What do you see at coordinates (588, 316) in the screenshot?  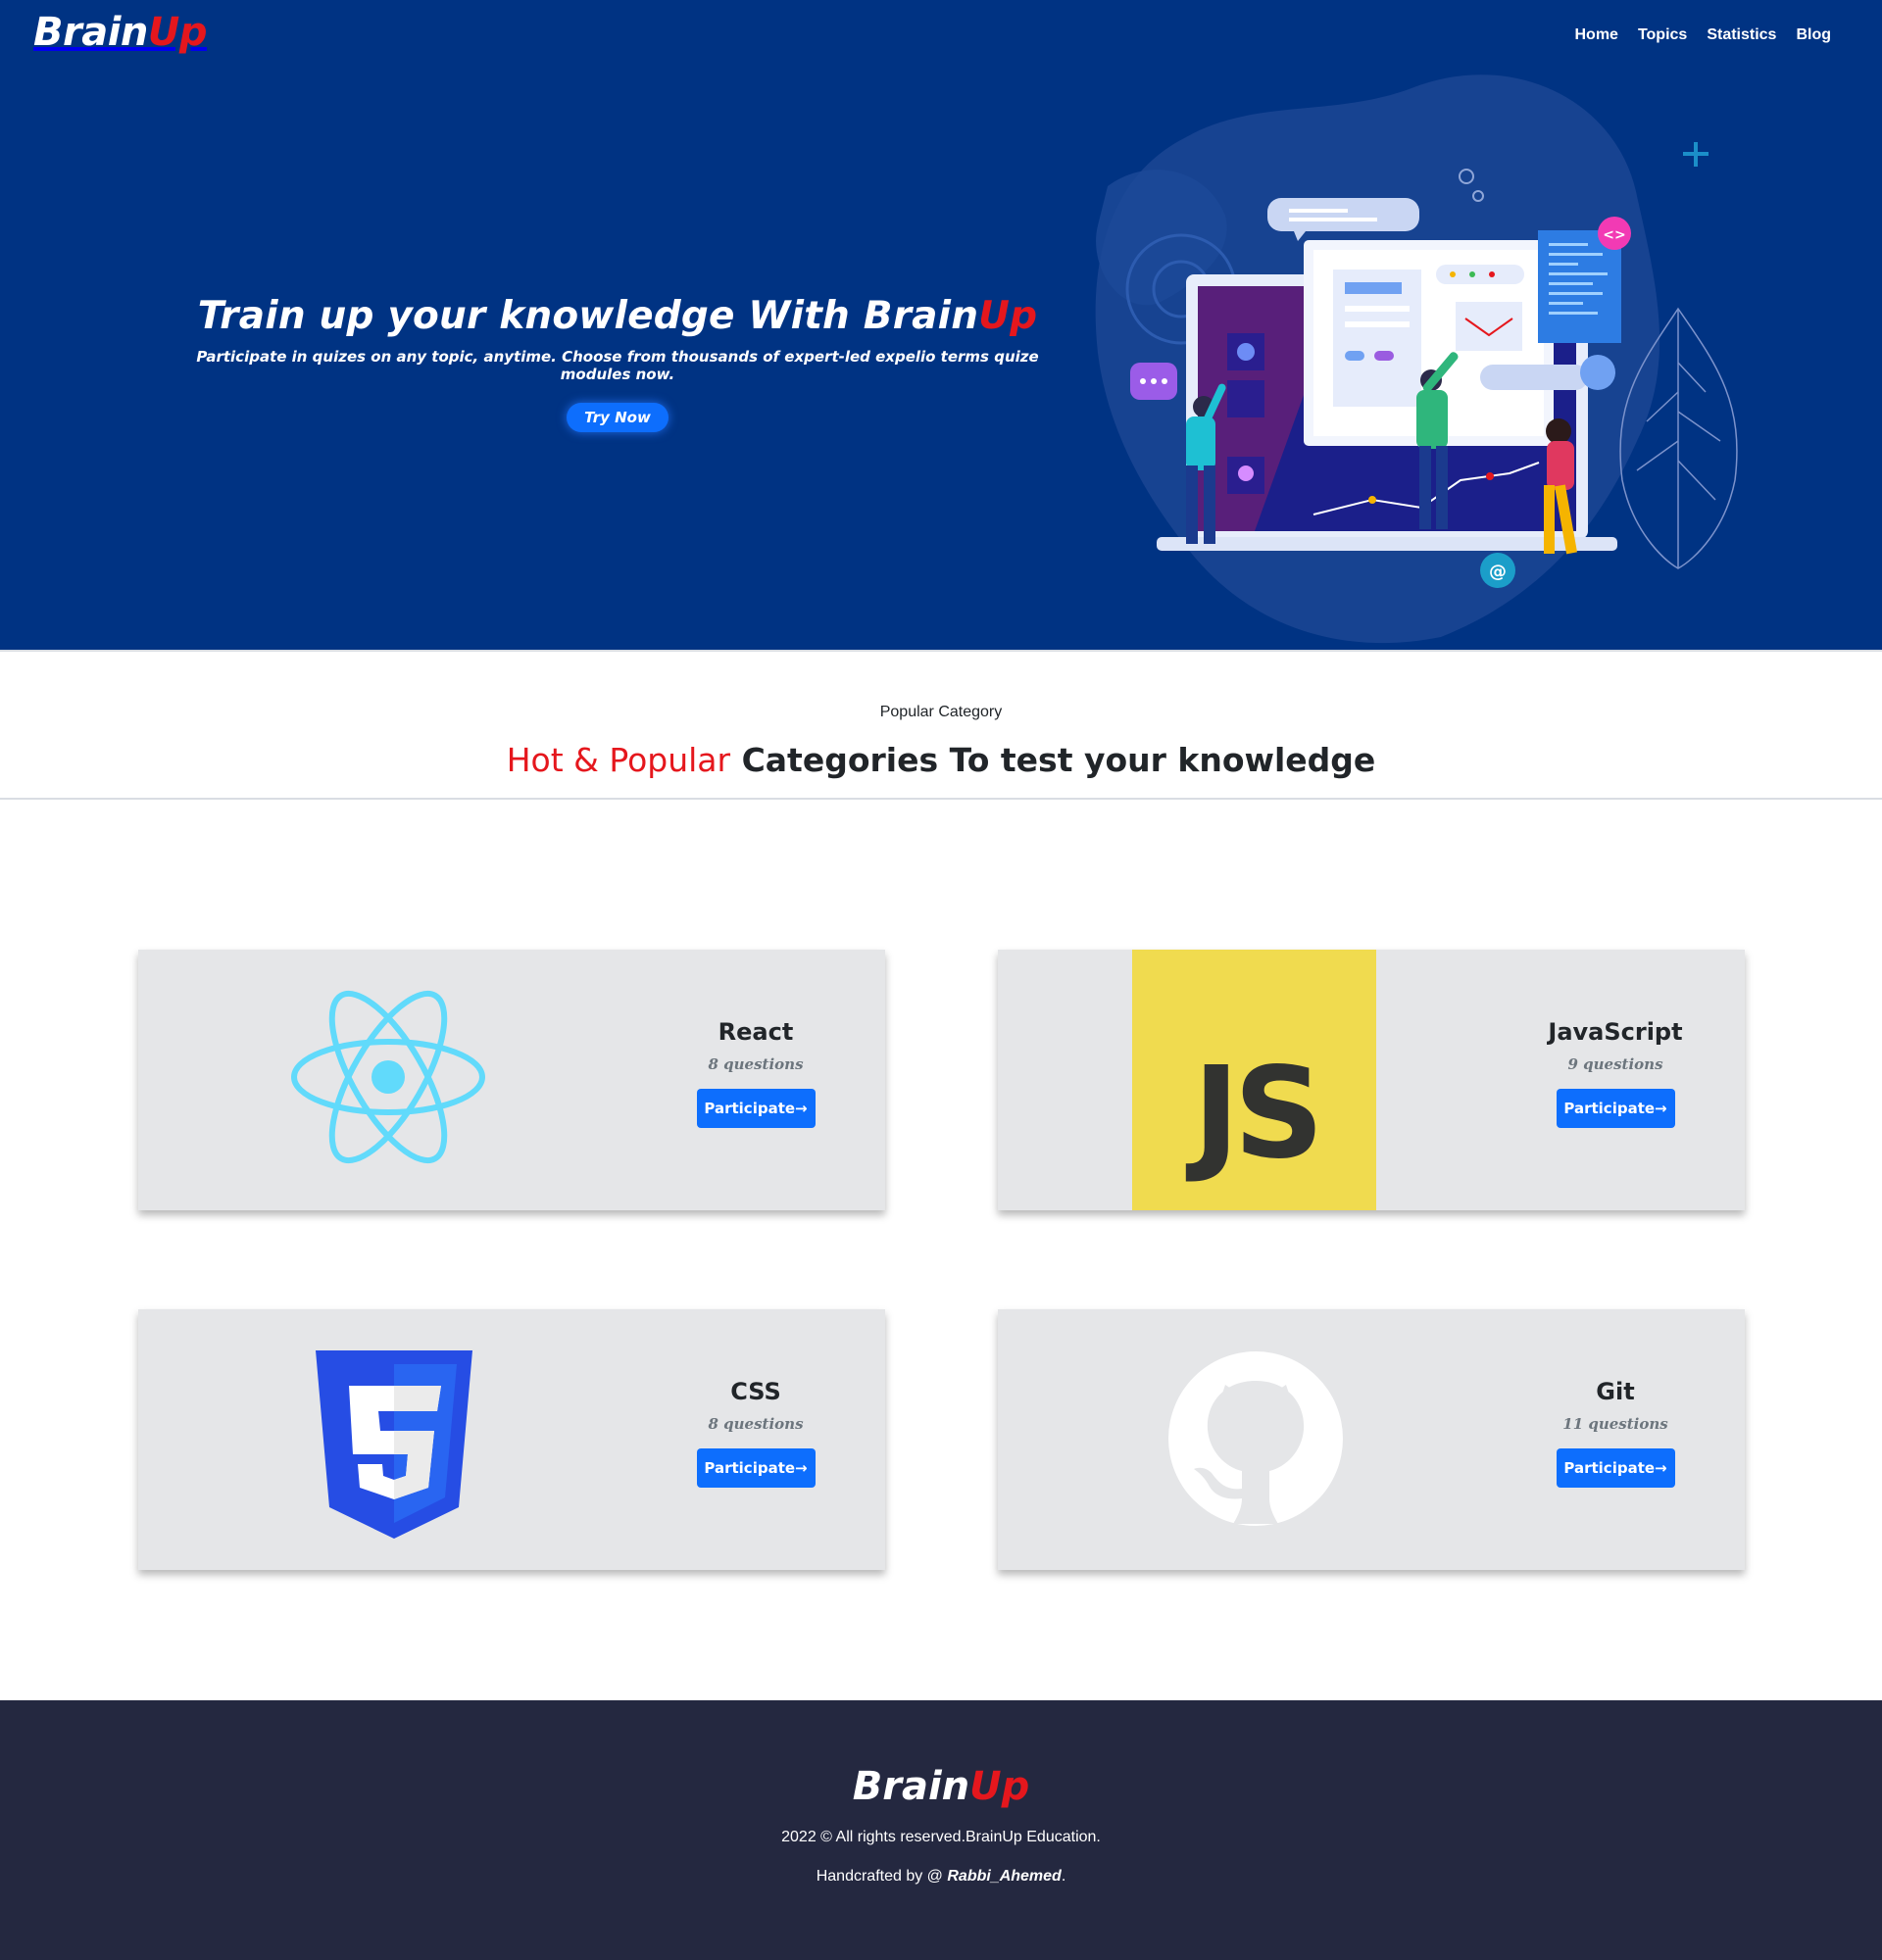 I see `hero-title-main: Train up your knowledge With Brain` at bounding box center [588, 316].